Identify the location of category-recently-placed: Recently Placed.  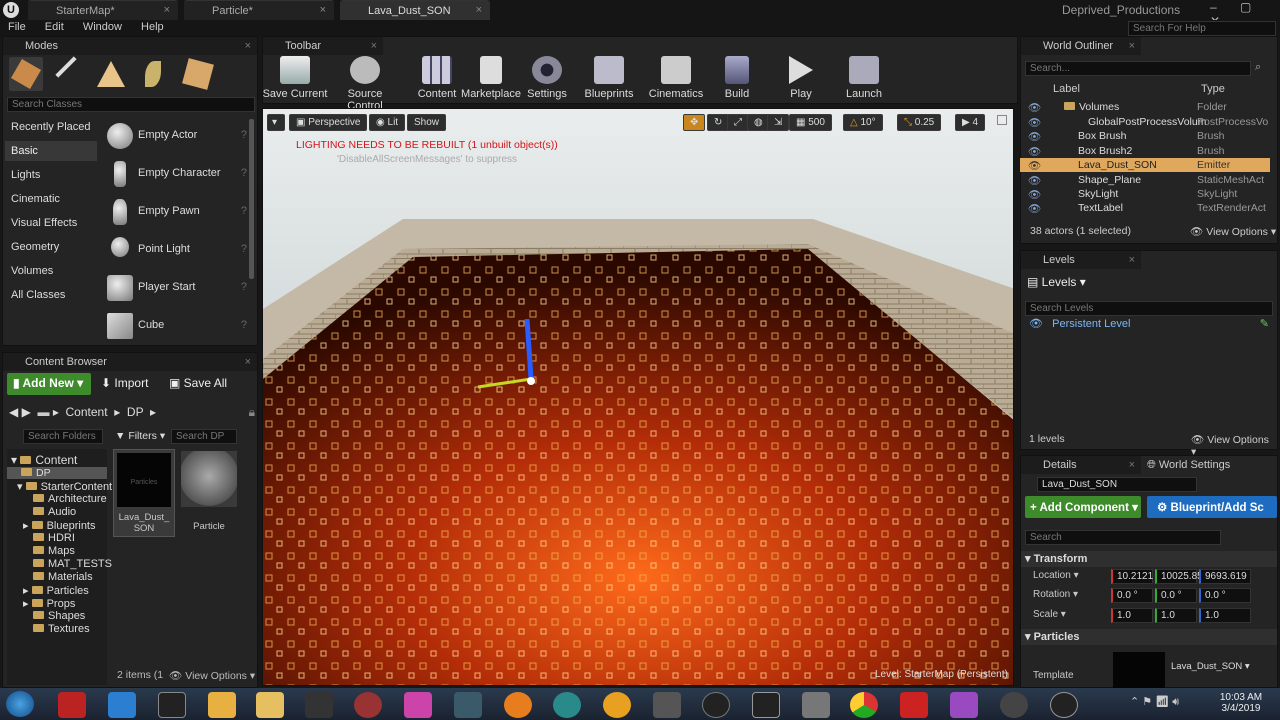
(51, 127).